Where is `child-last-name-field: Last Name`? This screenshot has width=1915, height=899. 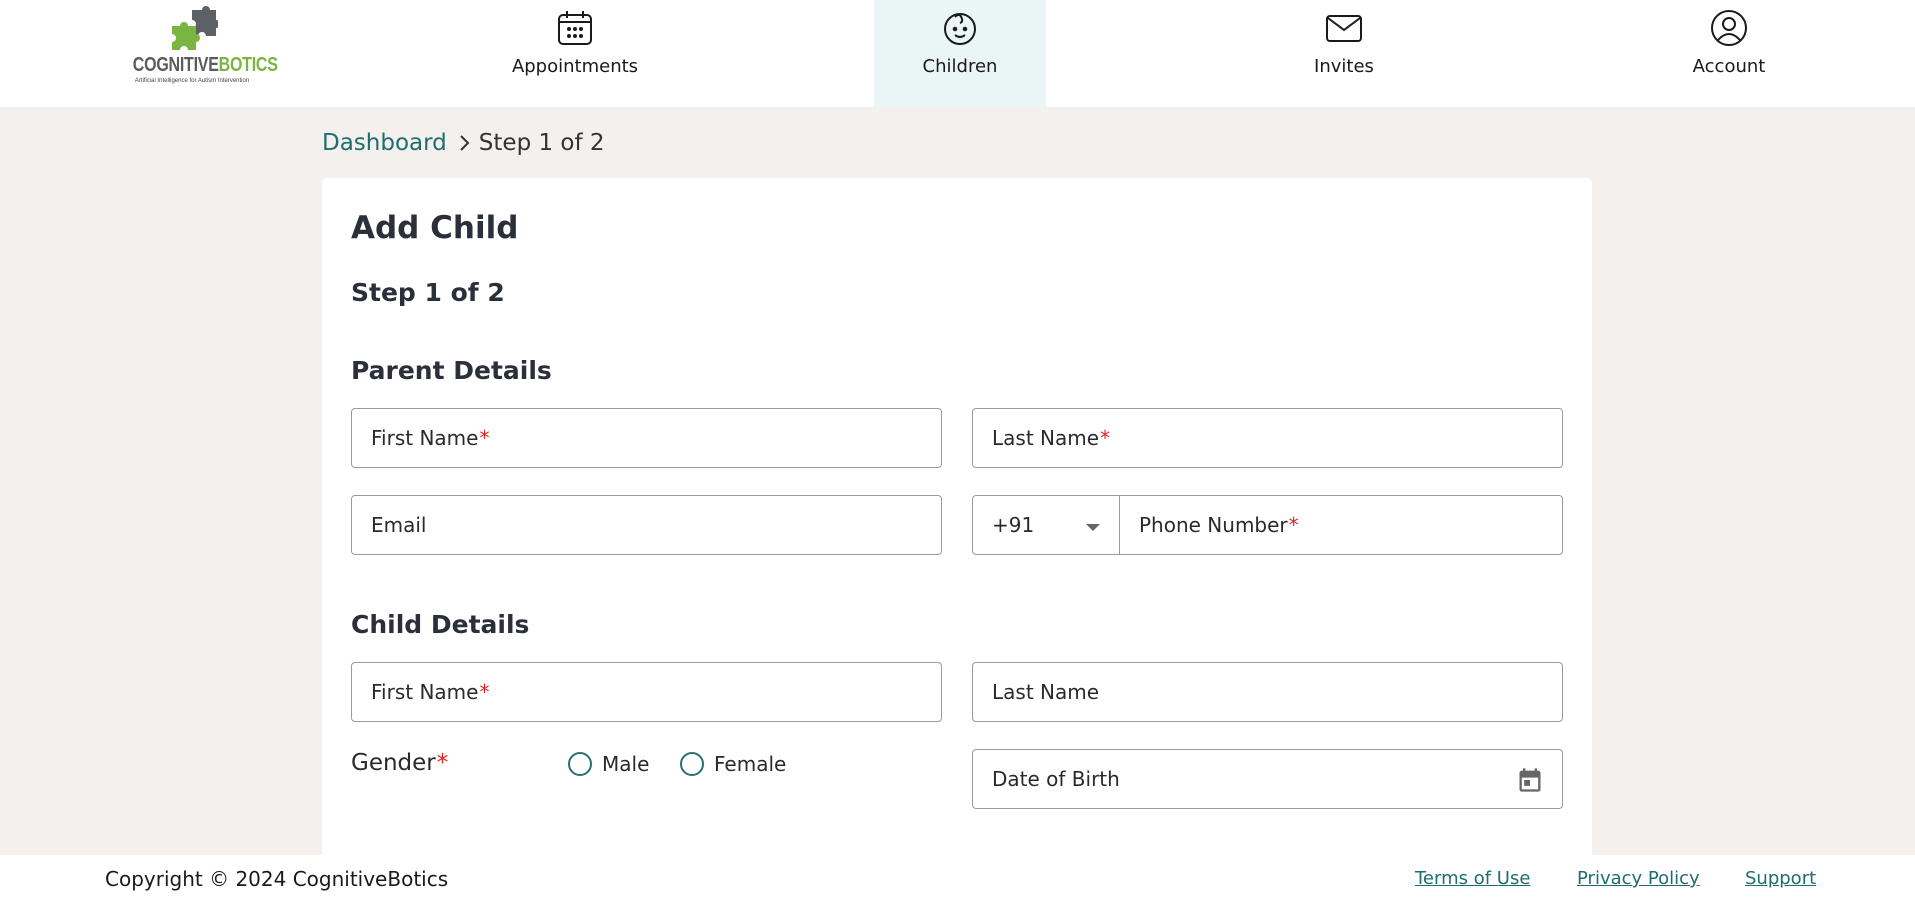 child-last-name-field: Last Name is located at coordinates (1267, 692).